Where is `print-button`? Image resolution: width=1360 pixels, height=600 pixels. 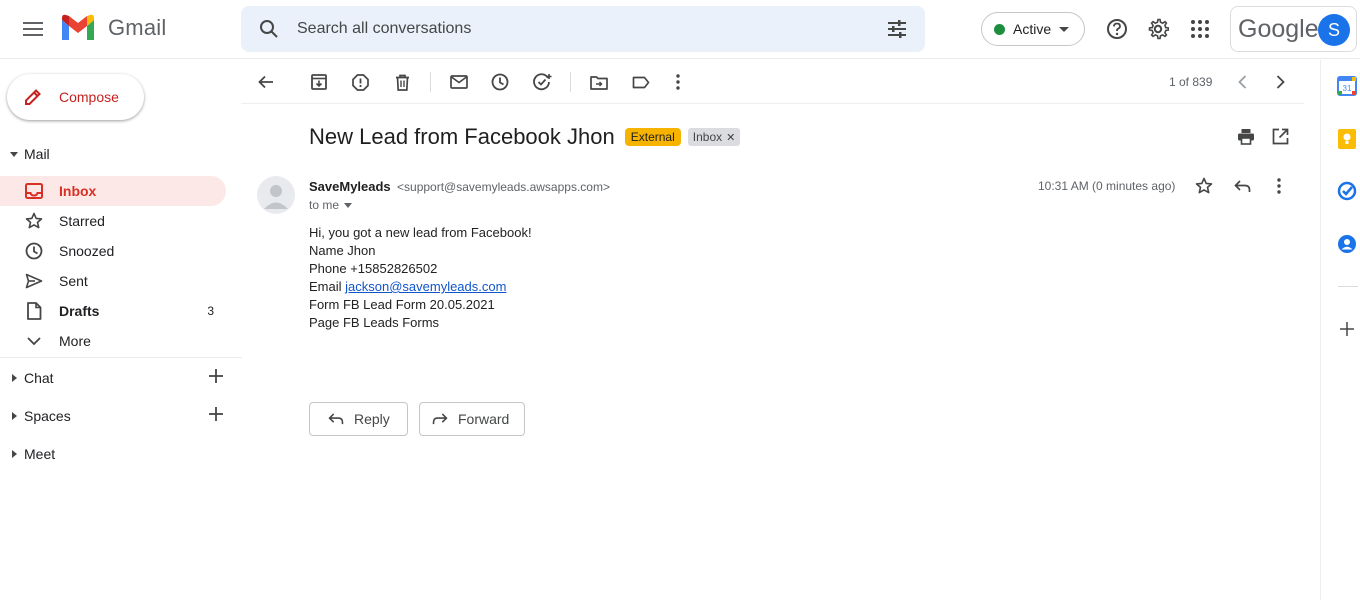 print-button is located at coordinates (1246, 136).